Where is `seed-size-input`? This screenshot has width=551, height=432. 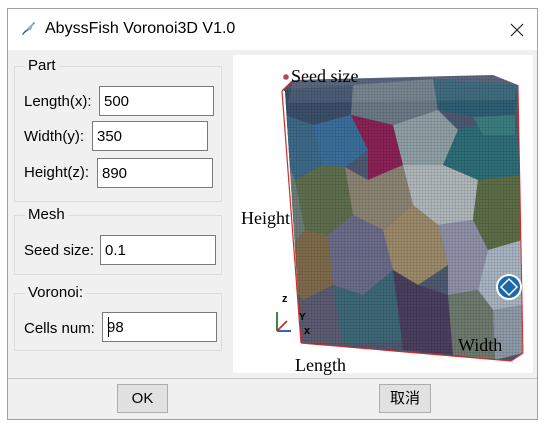 seed-size-input is located at coordinates (158, 250).